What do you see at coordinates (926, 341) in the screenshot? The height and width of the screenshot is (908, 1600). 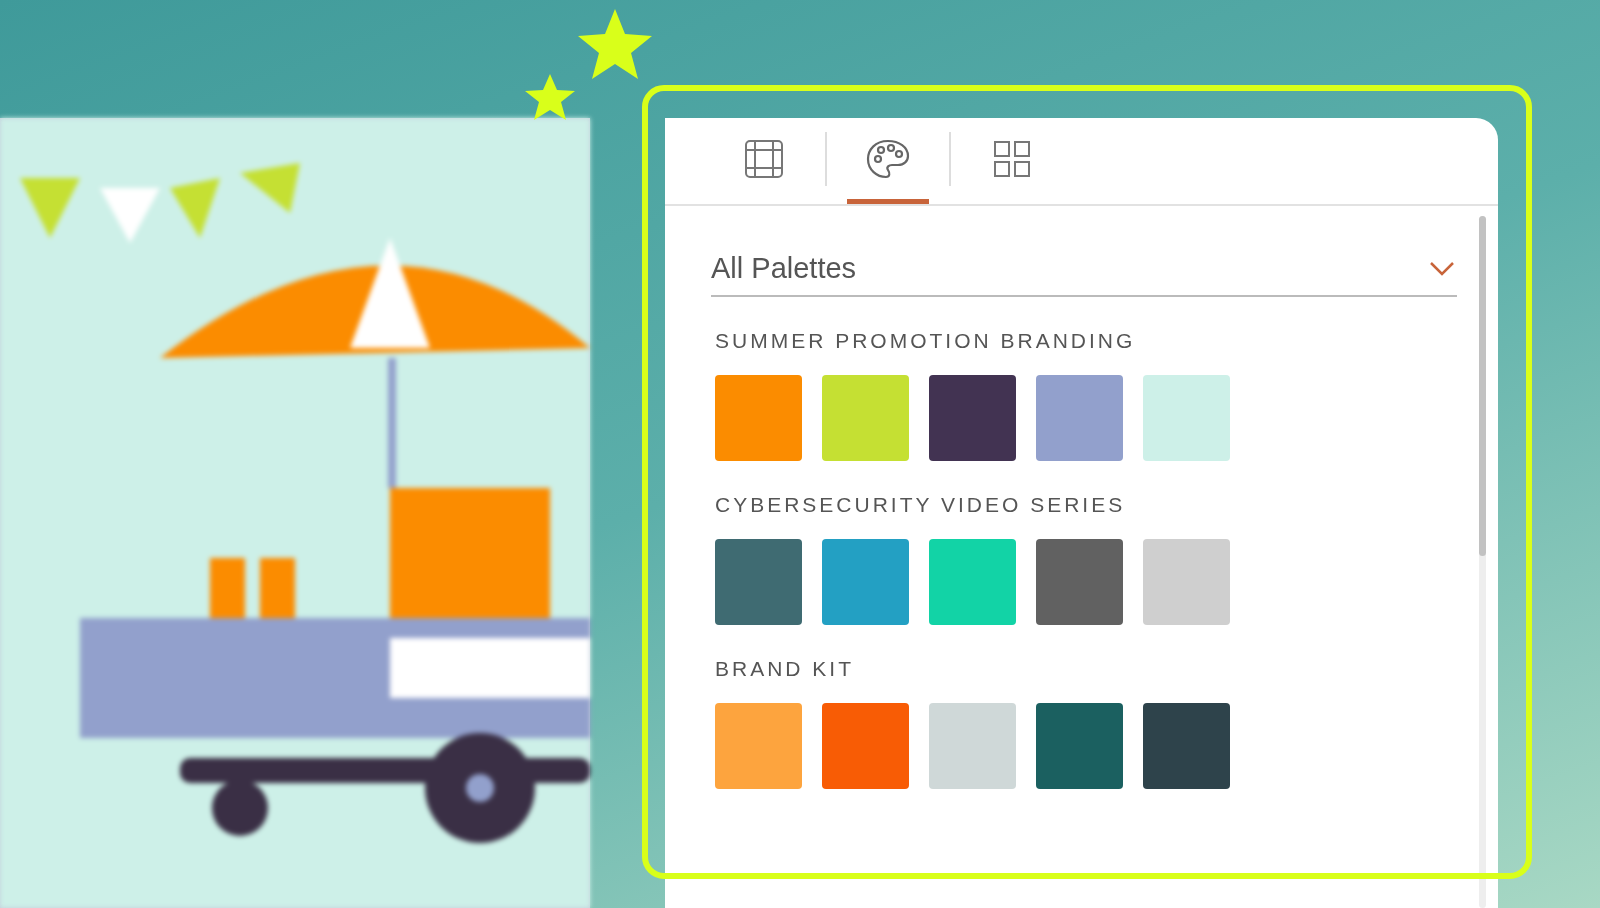 I see `palette-name: SUMMER PROMOTION BRANDING` at bounding box center [926, 341].